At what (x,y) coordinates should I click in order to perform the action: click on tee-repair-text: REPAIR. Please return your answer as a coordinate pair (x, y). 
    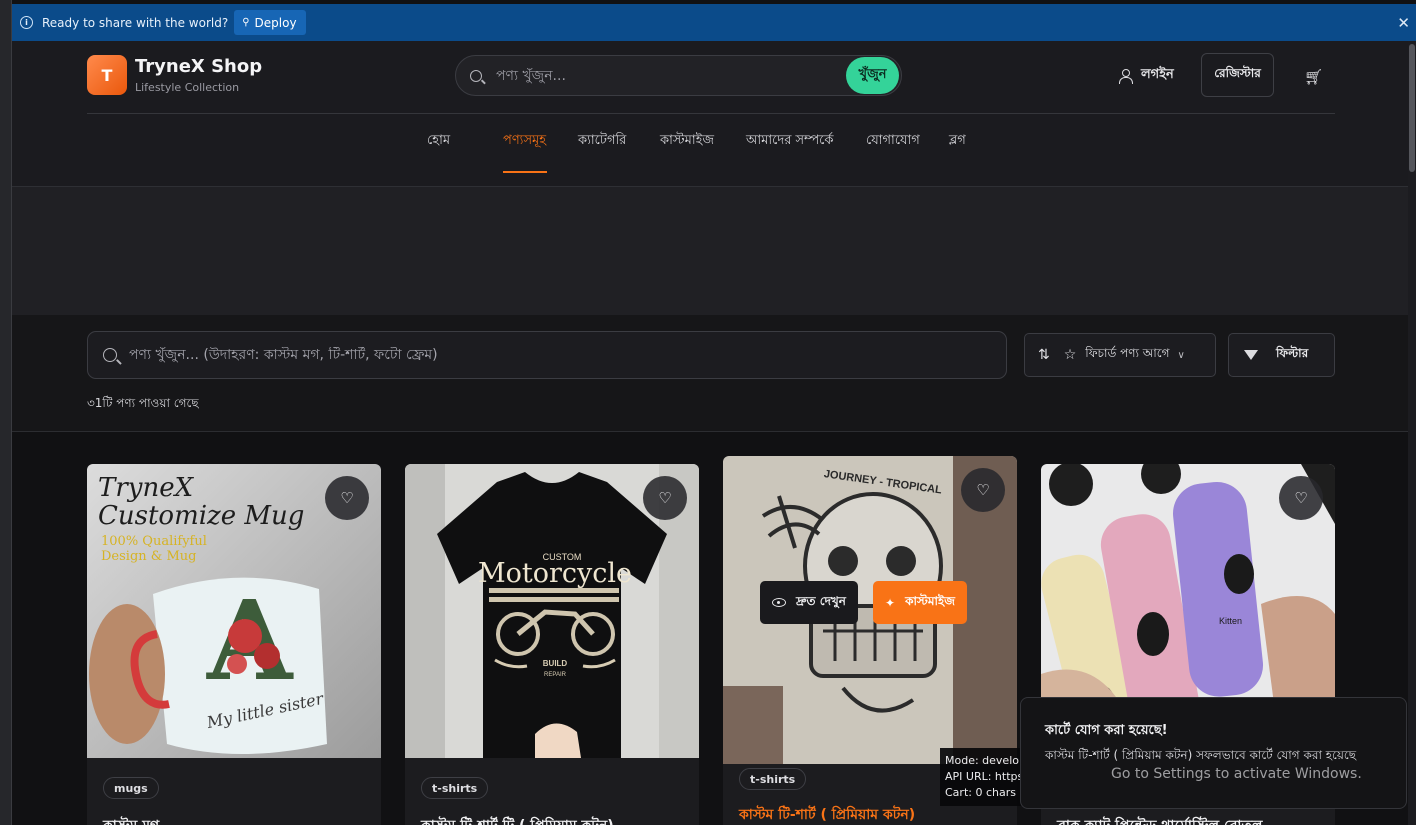
    Looking at the image, I should click on (555, 675).